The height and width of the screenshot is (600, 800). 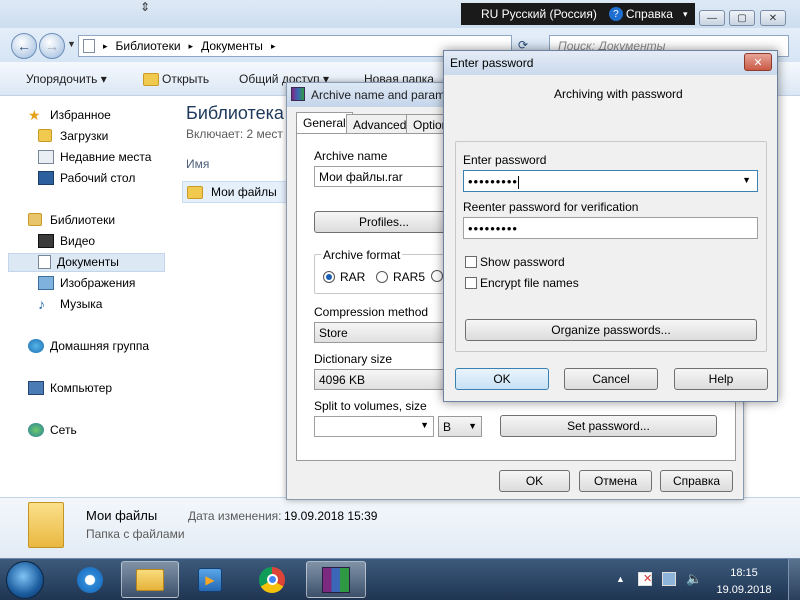 I want to click on encrypt-names-checkbox: Encrypt file names, so click(x=522, y=283).